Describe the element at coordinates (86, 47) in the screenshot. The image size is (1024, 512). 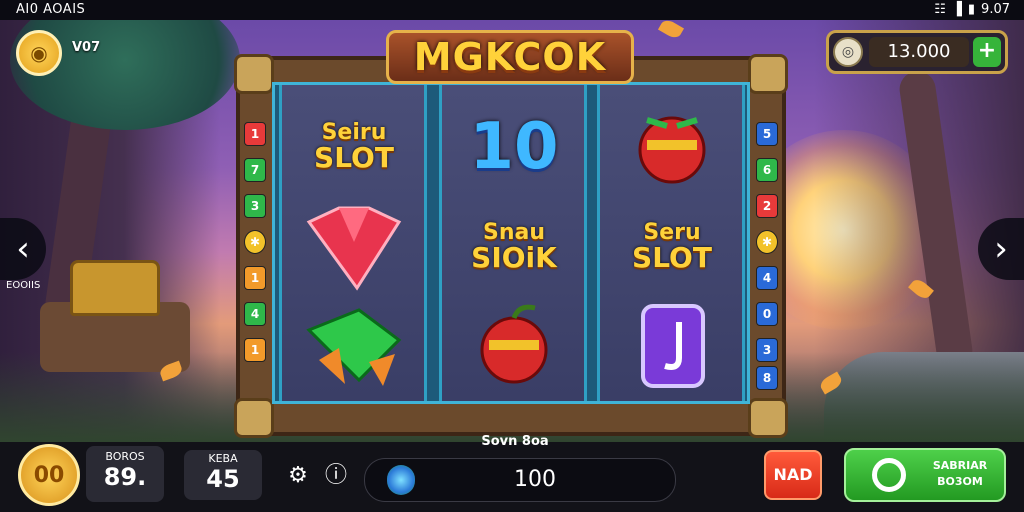
I see `level-label: V07` at that location.